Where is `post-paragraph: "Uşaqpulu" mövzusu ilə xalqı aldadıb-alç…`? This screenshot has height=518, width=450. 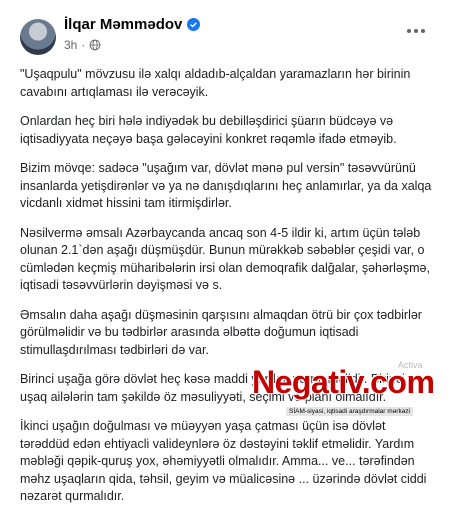
post-paragraph: "Uşaqpulu" mövzusu ilə xalqı aldadıb-alç… is located at coordinates (215, 83).